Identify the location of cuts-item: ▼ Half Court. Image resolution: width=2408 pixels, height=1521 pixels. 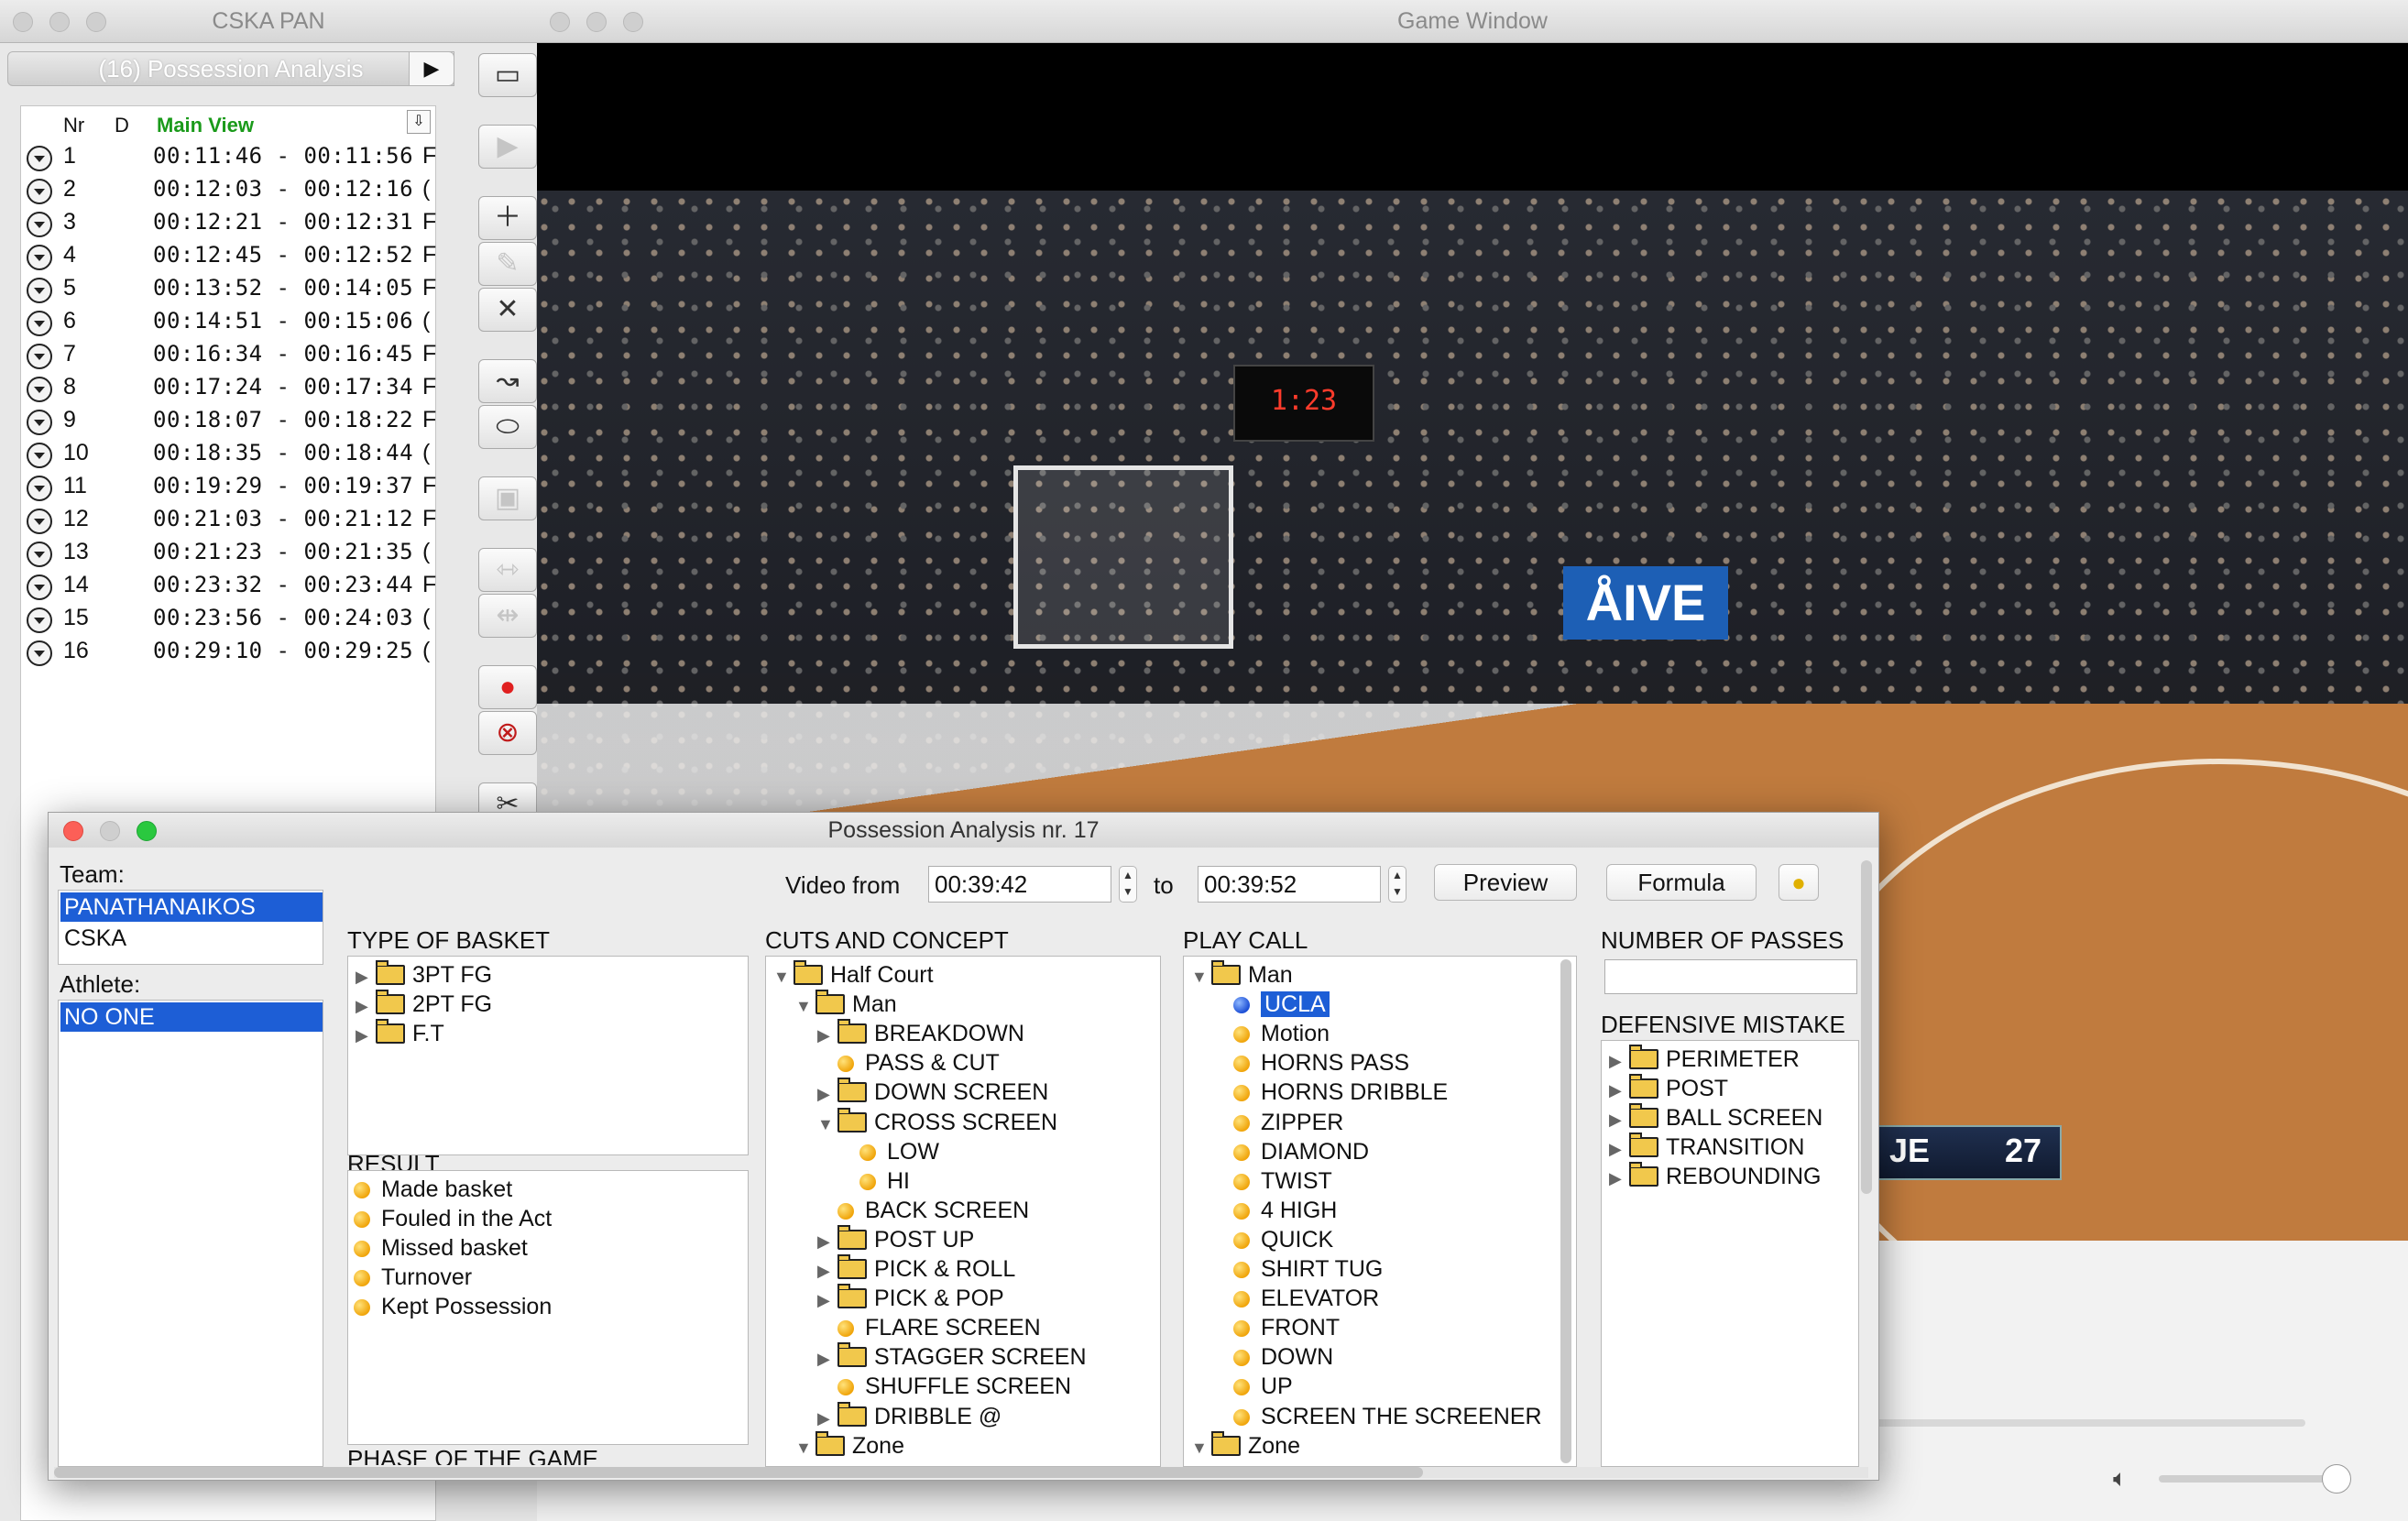
(853, 975).